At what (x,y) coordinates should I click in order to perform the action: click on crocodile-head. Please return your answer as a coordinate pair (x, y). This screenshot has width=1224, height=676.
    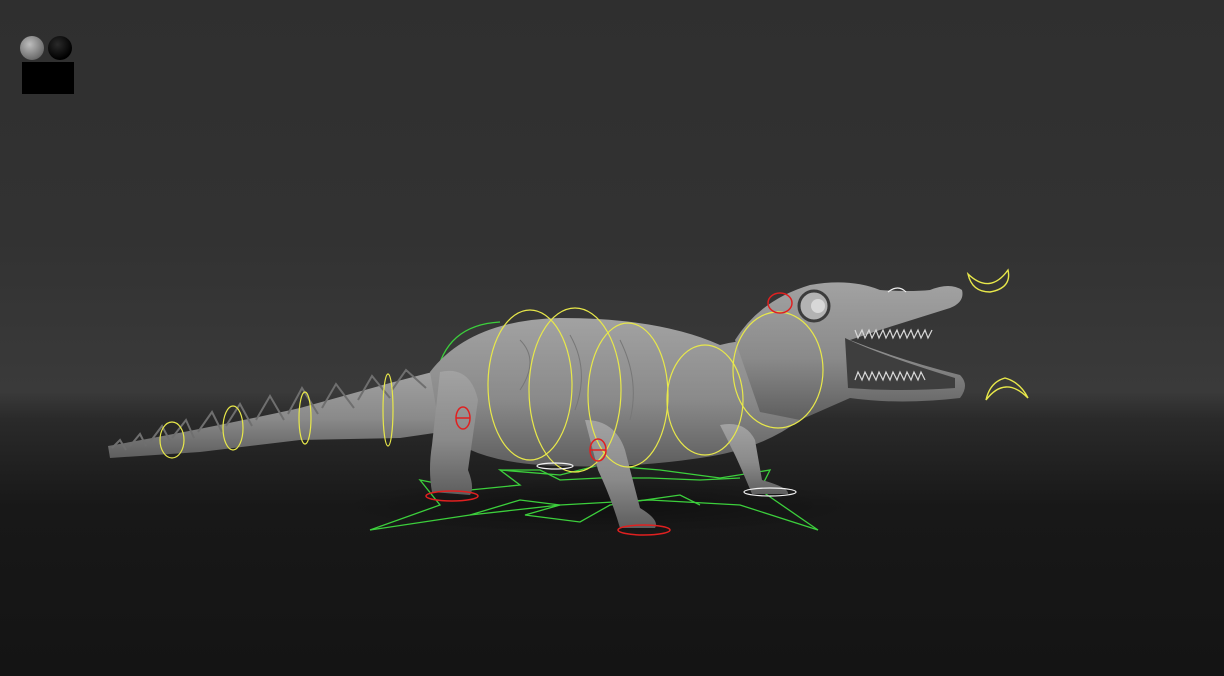
    Looking at the image, I should click on (850, 351).